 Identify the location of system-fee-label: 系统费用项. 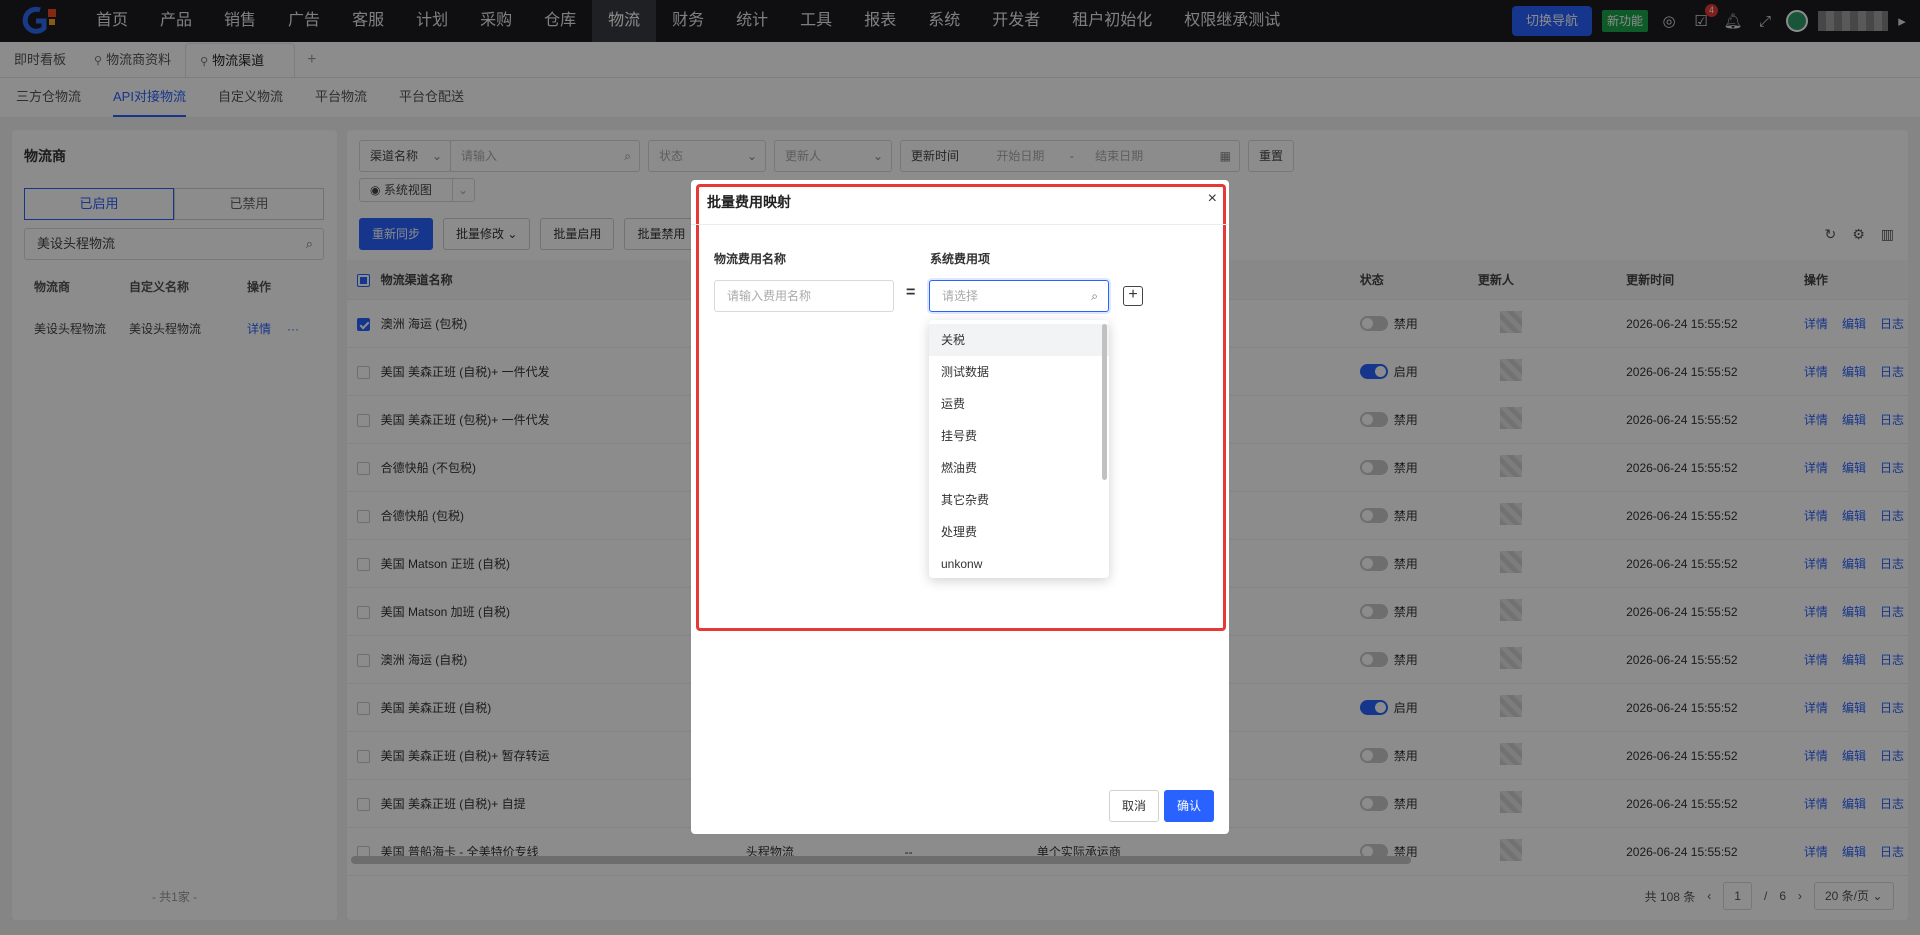
(960, 259).